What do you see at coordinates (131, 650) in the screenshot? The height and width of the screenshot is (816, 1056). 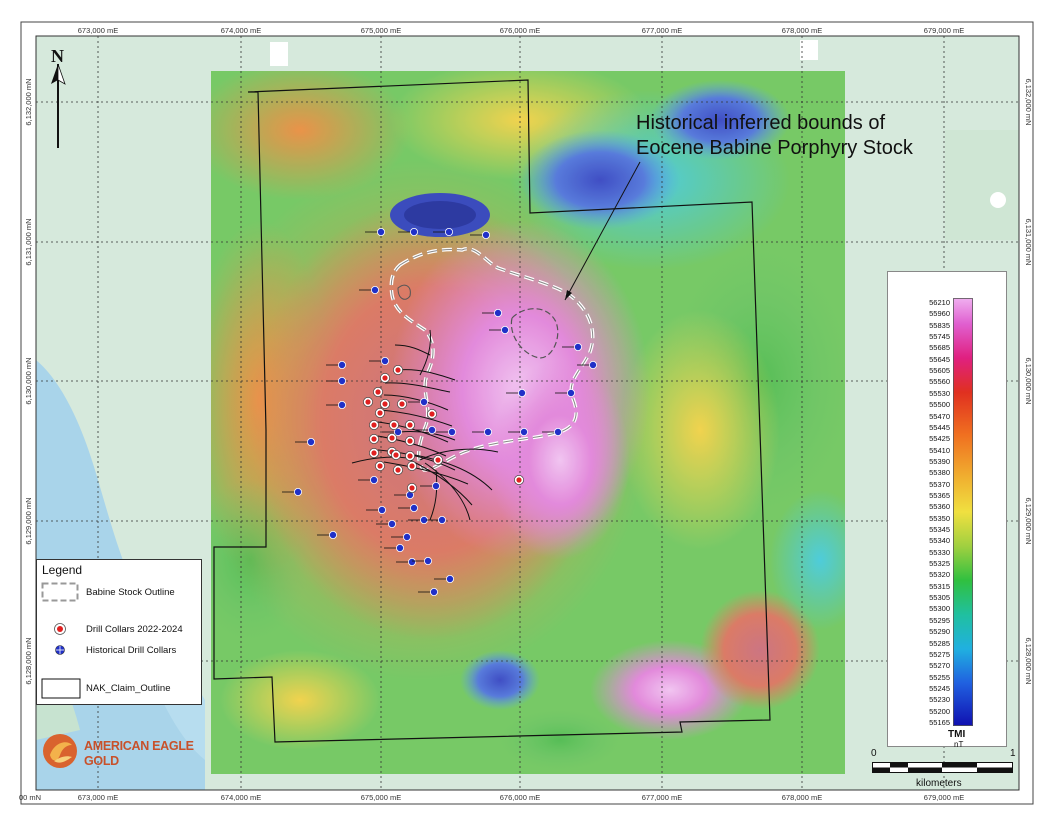 I see `legend-label-drill-collars-historic: Historical Drill Collars` at bounding box center [131, 650].